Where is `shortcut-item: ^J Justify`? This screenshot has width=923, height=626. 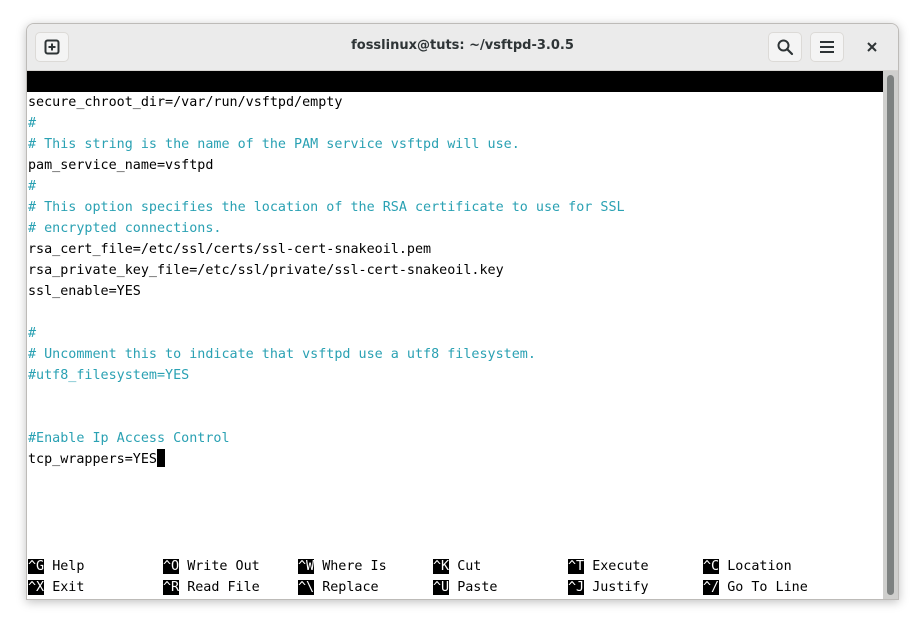
shortcut-item: ^J Justify is located at coordinates (608, 587).